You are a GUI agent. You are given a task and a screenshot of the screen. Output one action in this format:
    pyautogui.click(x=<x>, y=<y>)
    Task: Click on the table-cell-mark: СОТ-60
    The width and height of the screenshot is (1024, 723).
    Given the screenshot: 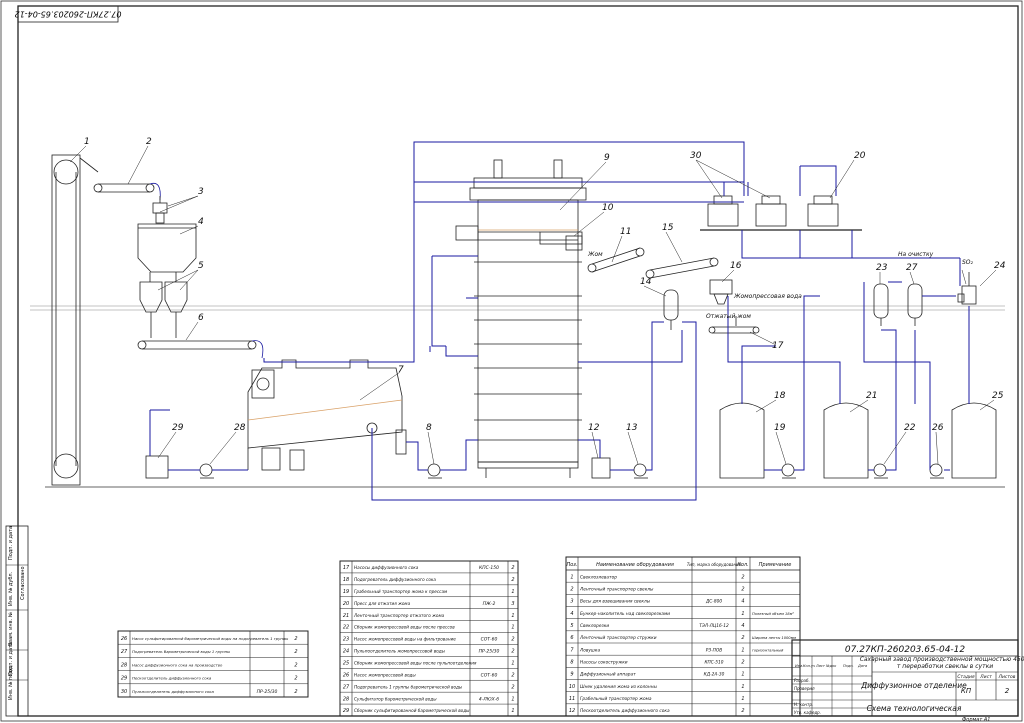 What is the action you would take?
    pyautogui.click(x=489, y=675)
    